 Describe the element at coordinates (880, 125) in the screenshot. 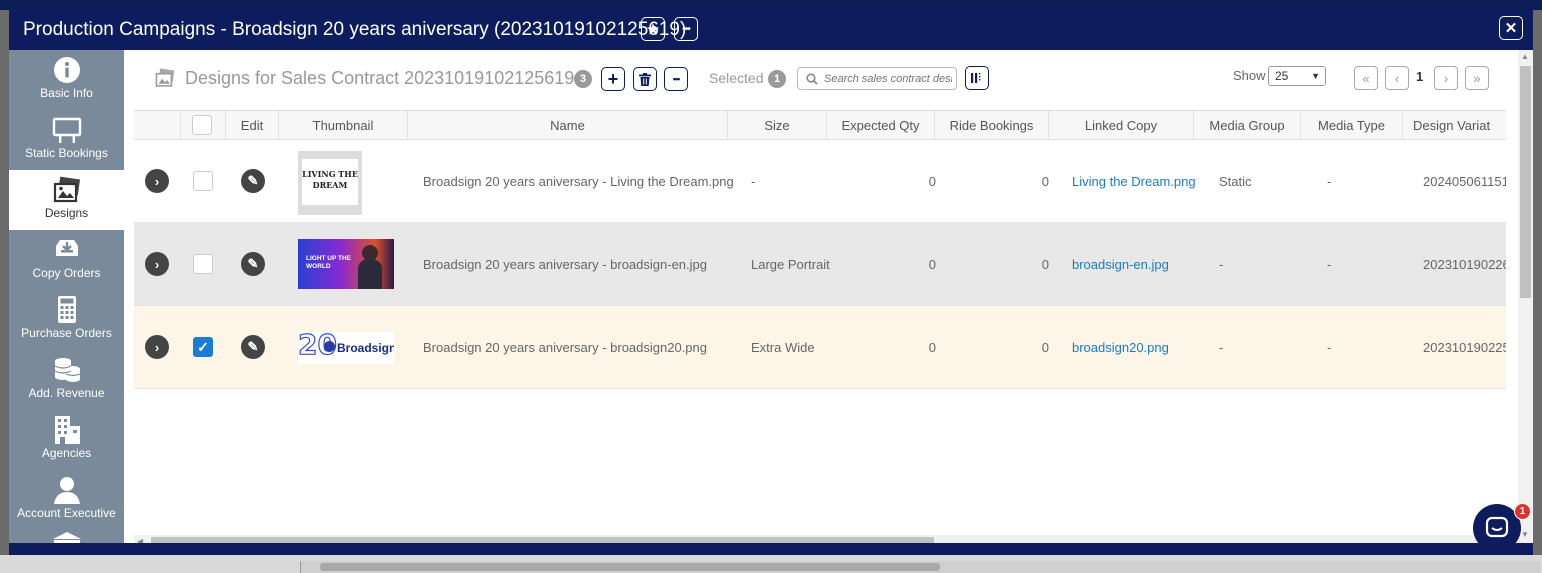

I see `header-expected-qty: Expected Qty` at that location.